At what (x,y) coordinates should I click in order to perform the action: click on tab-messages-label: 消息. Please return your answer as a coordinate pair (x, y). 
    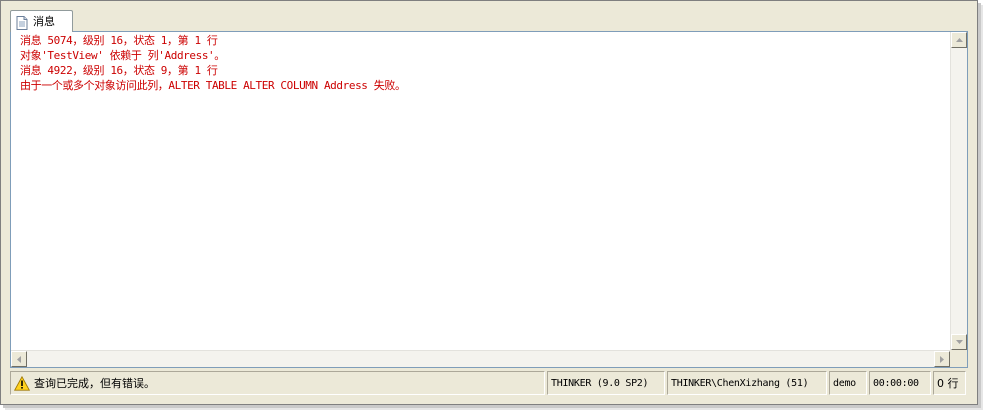
    Looking at the image, I should click on (44, 21).